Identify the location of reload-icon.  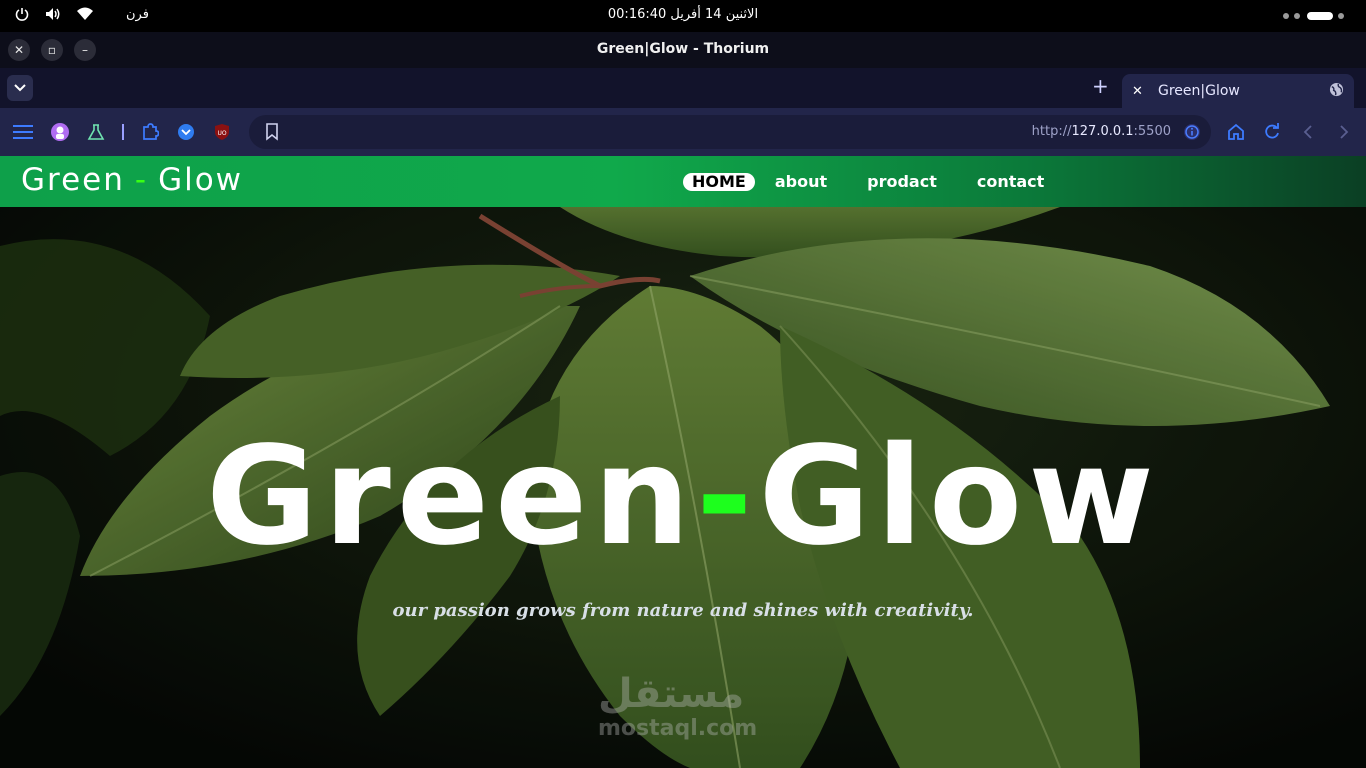
(1272, 132).